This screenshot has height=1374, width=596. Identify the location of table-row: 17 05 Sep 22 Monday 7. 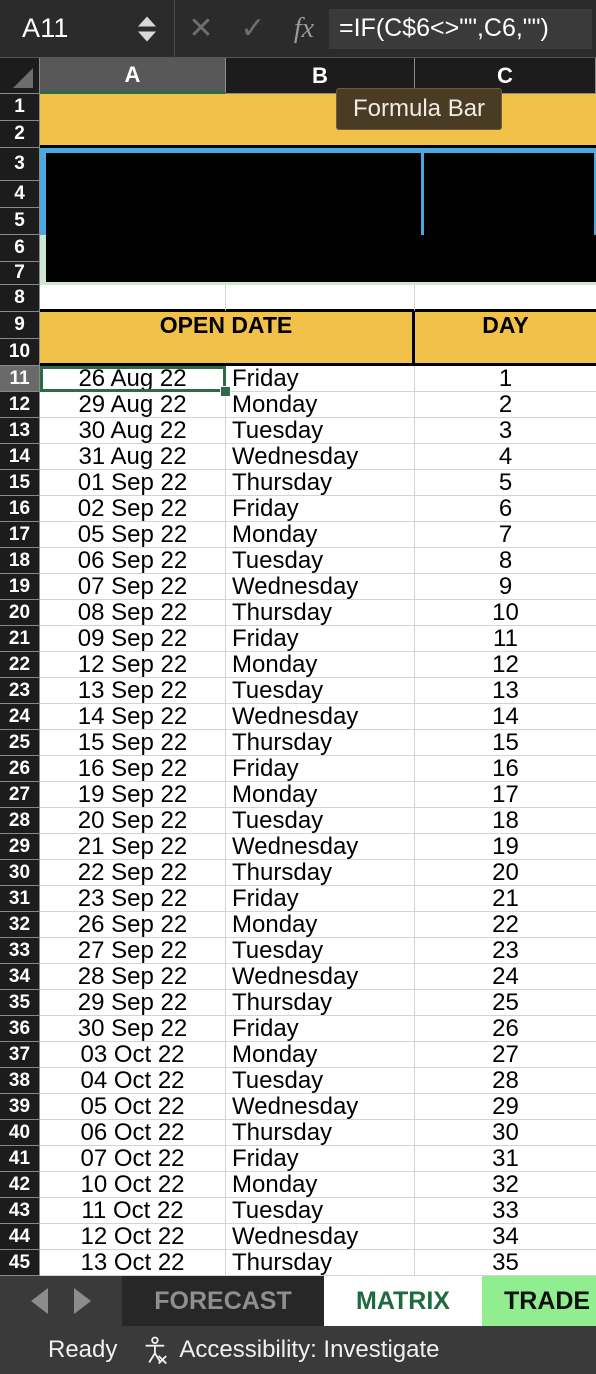
(298, 535).